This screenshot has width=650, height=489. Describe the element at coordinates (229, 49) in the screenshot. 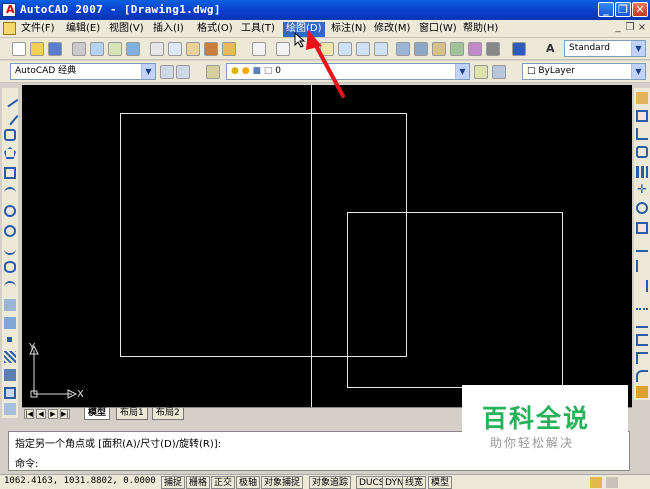

I see `block-editor-icon` at that location.